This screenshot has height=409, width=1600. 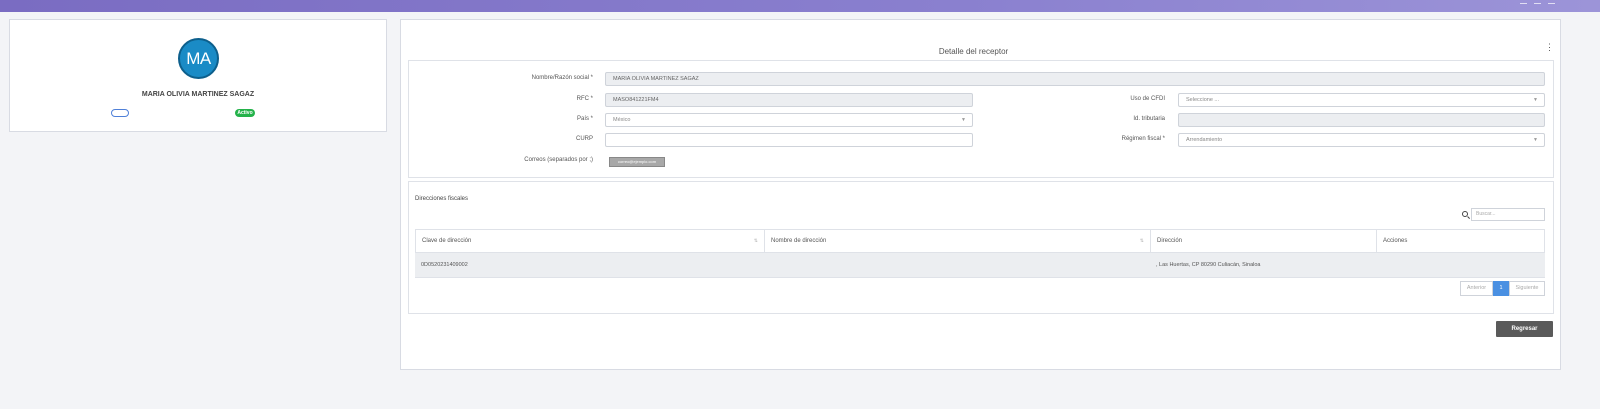 I want to click on pagination-prev-button: Anterior, so click(x=1476, y=288).